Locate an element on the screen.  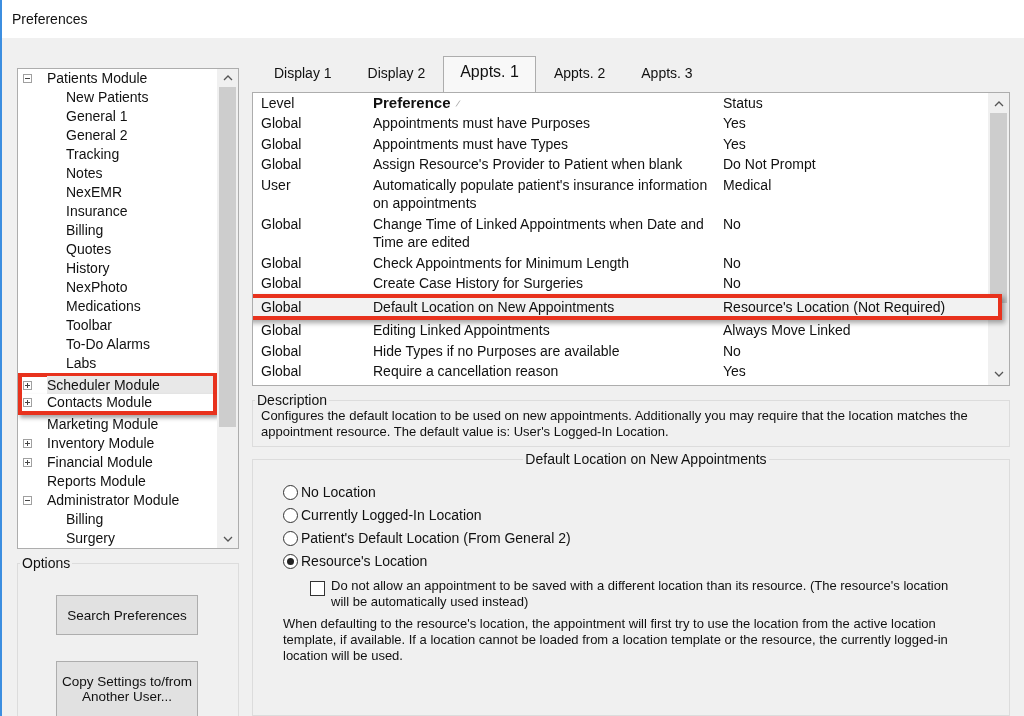
table-cell-text: Appointments must have Purposes is located at coordinates (482, 123).